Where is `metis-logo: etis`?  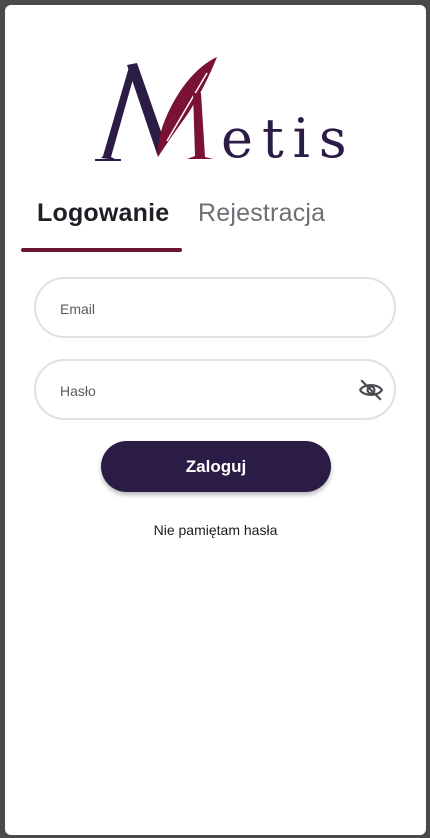 metis-logo: etis is located at coordinates (222, 113).